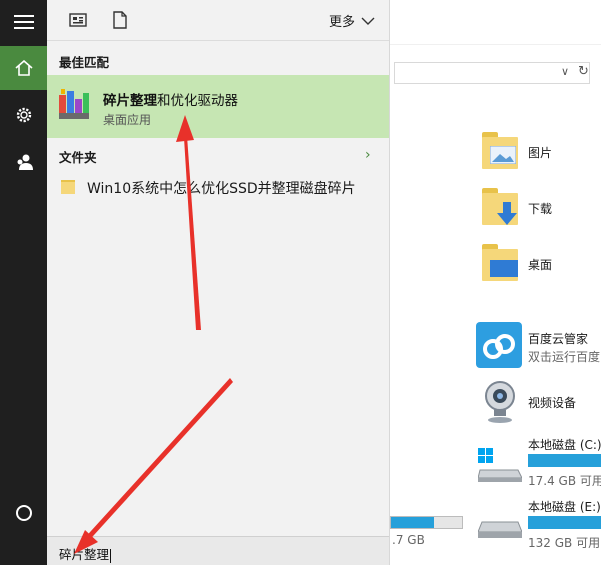 The width and height of the screenshot is (601, 565). I want to click on defrag-app-icon, so click(74, 104).